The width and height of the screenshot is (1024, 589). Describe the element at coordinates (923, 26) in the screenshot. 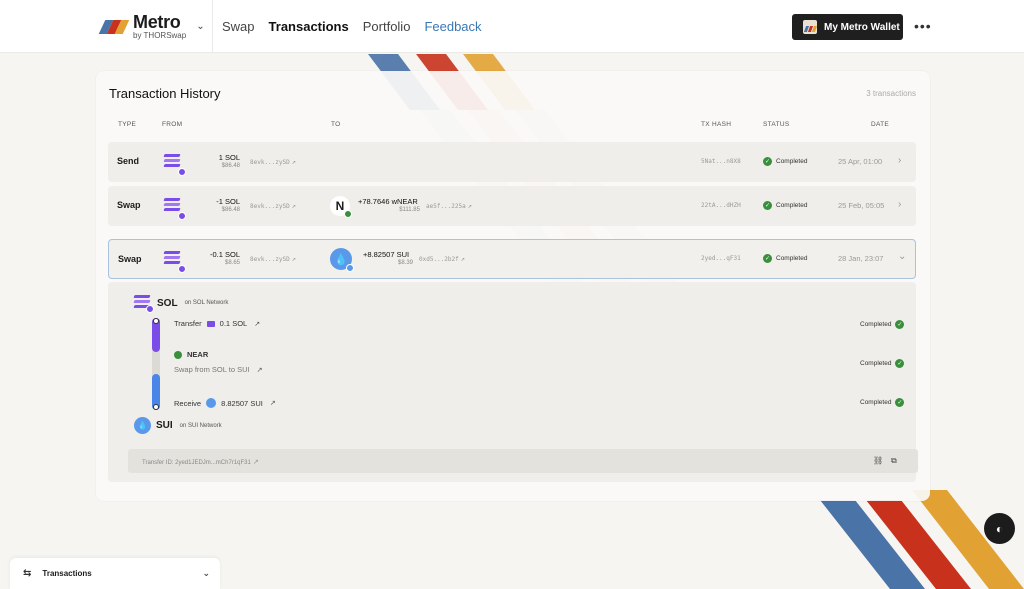

I see `more-options-icon: •••` at that location.